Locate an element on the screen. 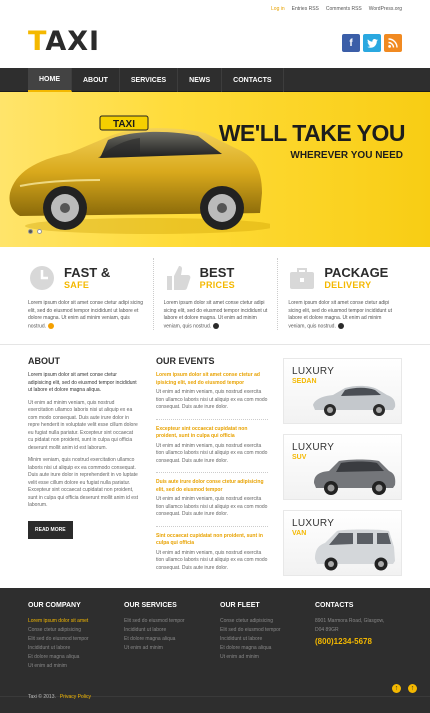  nav-services: SERVICES is located at coordinates (149, 80).